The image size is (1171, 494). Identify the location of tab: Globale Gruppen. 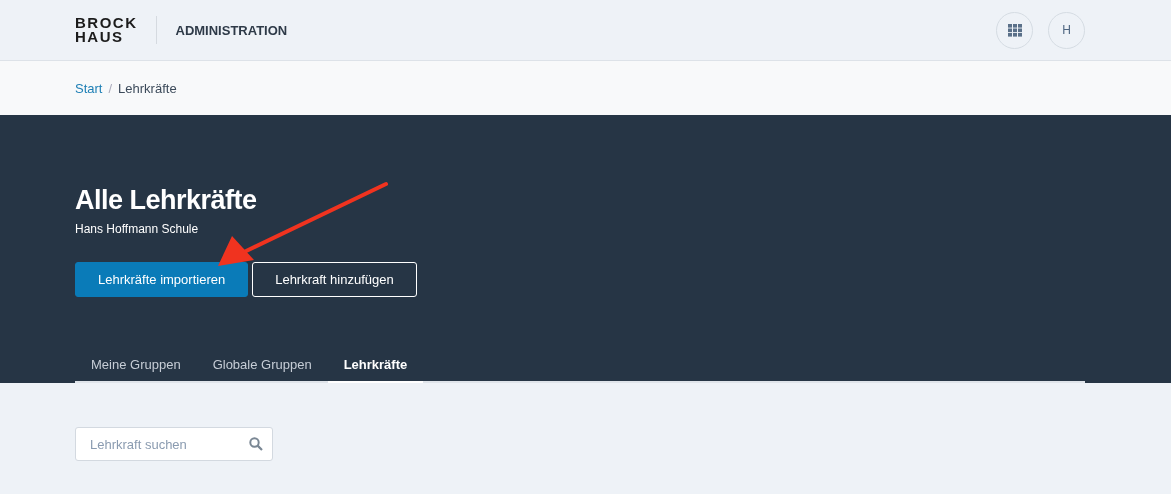
(262, 364).